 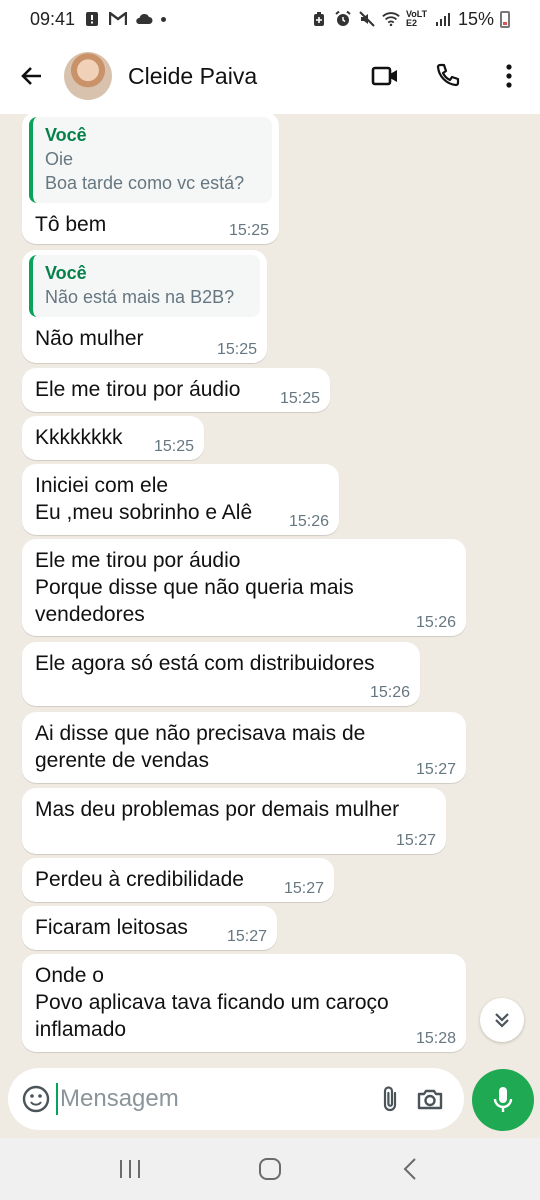 I want to click on phone-icon, so click(x=448, y=75).